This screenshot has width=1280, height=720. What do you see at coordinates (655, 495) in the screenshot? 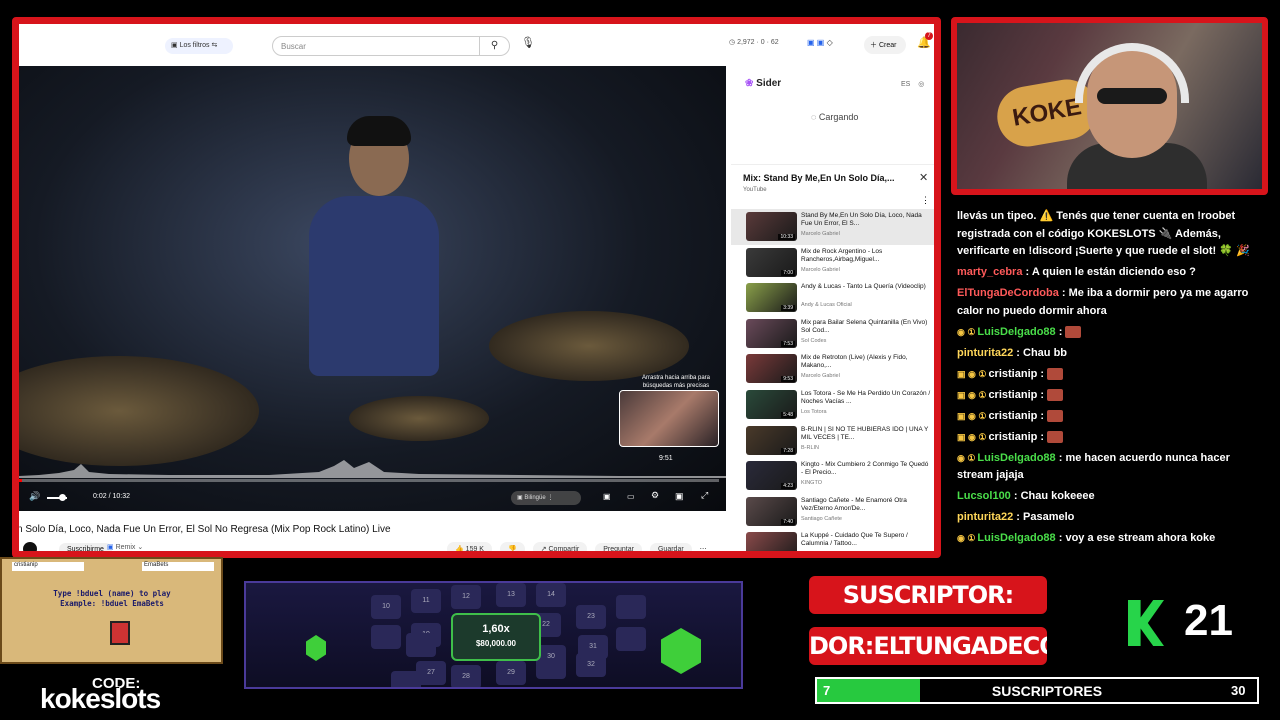
I see `settings-icon: ⚙` at bounding box center [655, 495].